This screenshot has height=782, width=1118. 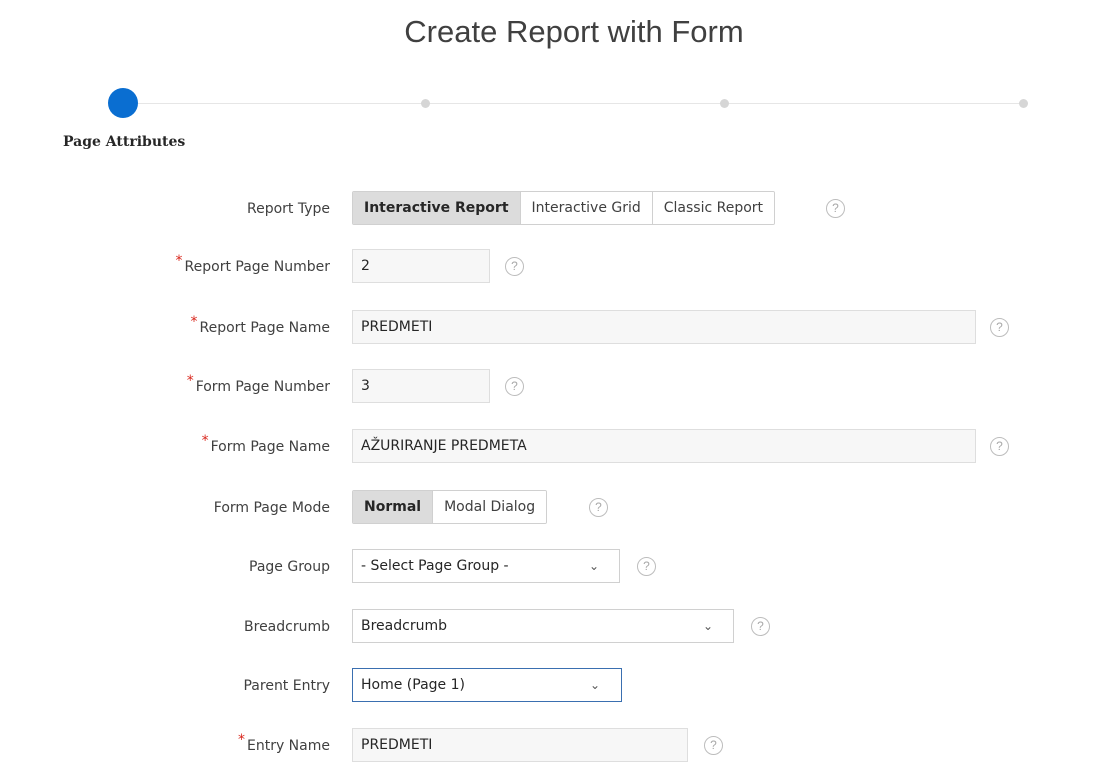 I want to click on report-type-option-interactive-report: Interactive Report, so click(x=437, y=208).